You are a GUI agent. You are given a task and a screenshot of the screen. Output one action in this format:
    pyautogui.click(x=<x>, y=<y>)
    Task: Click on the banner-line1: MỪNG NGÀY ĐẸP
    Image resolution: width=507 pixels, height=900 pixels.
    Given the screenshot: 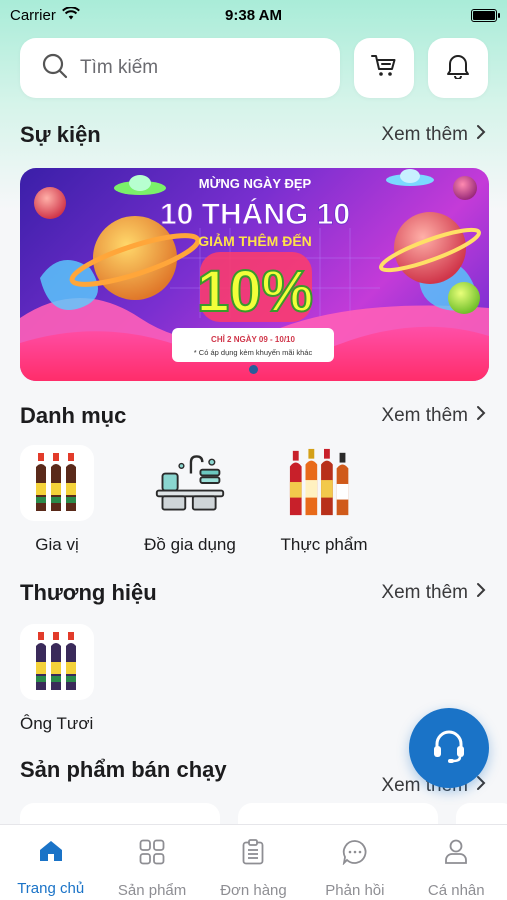 What is the action you would take?
    pyautogui.click(x=255, y=183)
    